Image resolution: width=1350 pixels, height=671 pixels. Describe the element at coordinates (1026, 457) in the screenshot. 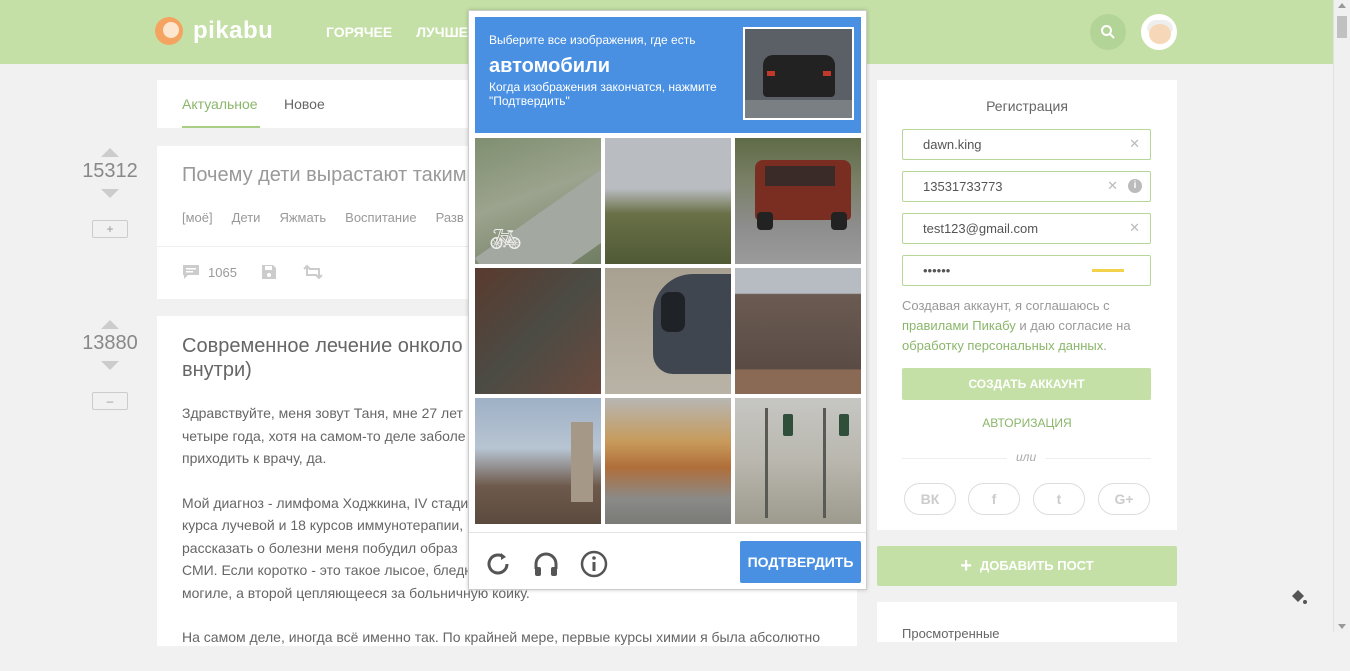

I see `or-label: или` at that location.